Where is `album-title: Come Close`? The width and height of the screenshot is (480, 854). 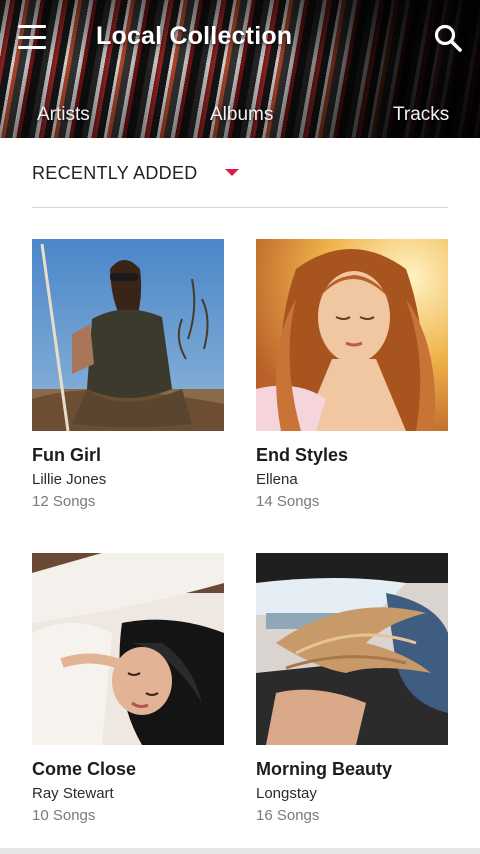
album-title: Come Close is located at coordinates (84, 769).